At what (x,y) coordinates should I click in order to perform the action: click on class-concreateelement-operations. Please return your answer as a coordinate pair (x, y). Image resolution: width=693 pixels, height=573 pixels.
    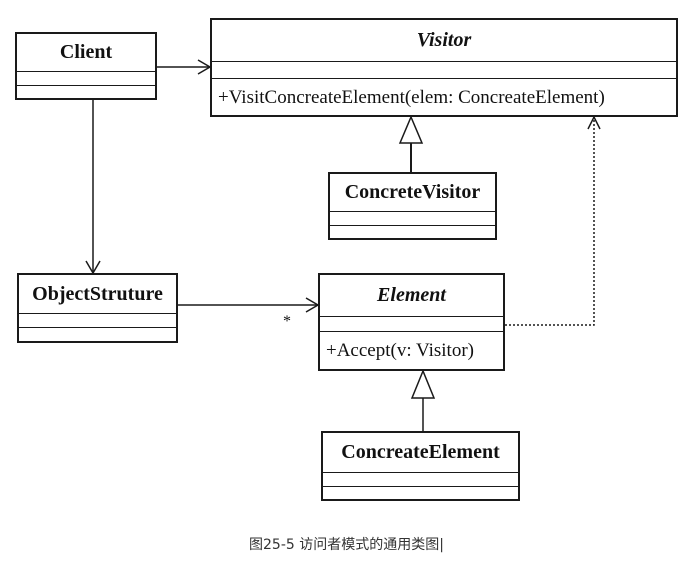
    Looking at the image, I should click on (420, 493).